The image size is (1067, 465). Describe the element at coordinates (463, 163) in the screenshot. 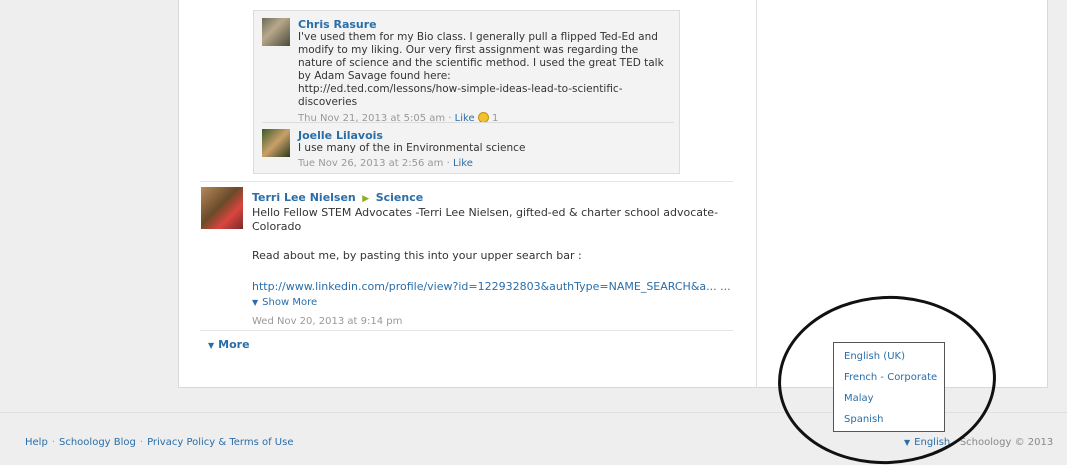

I see `like-link: Like` at that location.